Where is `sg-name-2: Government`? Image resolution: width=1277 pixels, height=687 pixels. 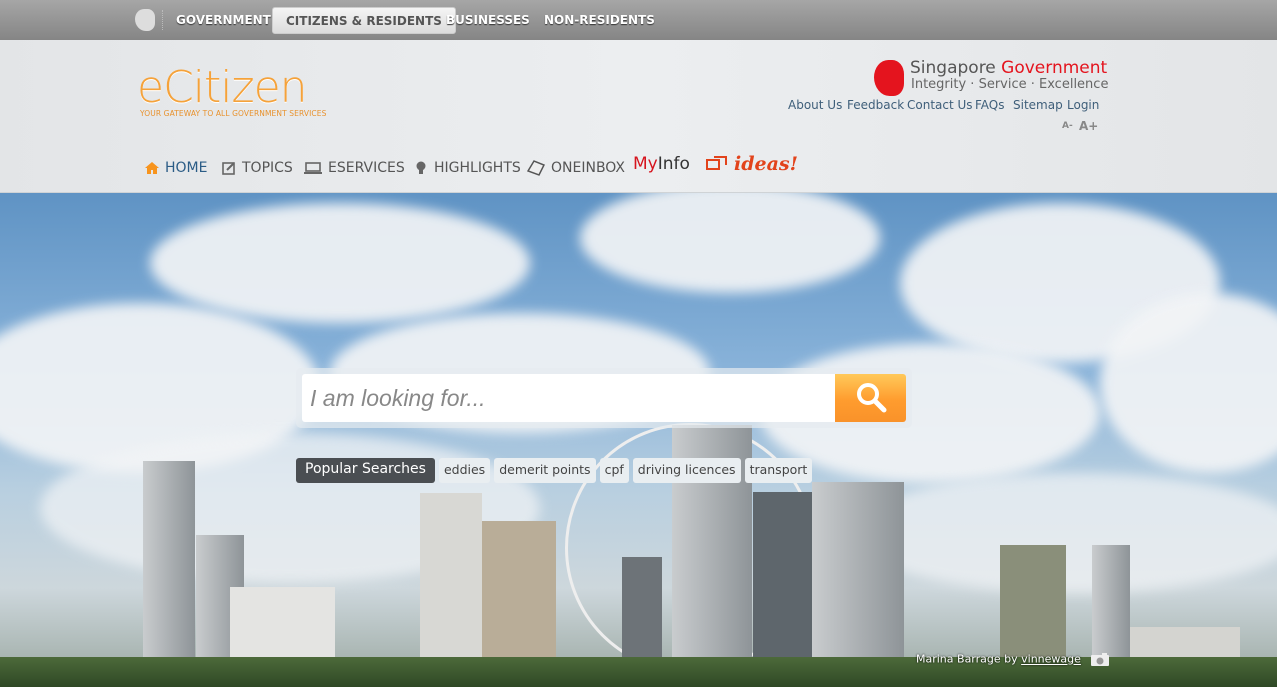
sg-name-2: Government is located at coordinates (1054, 68).